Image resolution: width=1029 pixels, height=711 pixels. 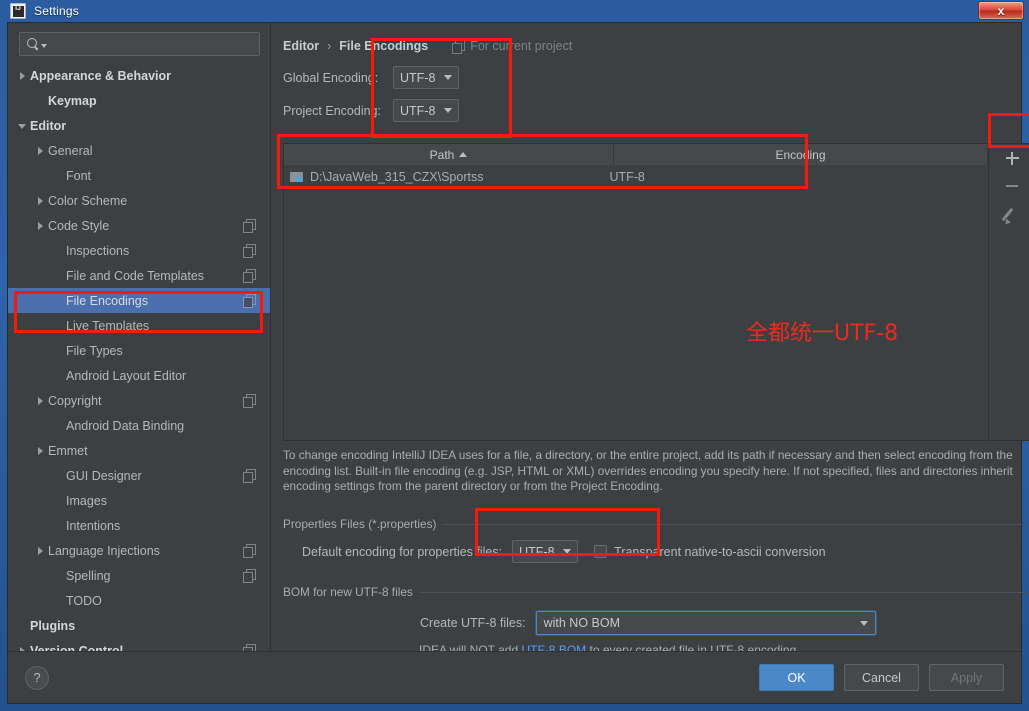 I want to click on sidebar-item-keymap: Keymap, so click(x=139, y=100).